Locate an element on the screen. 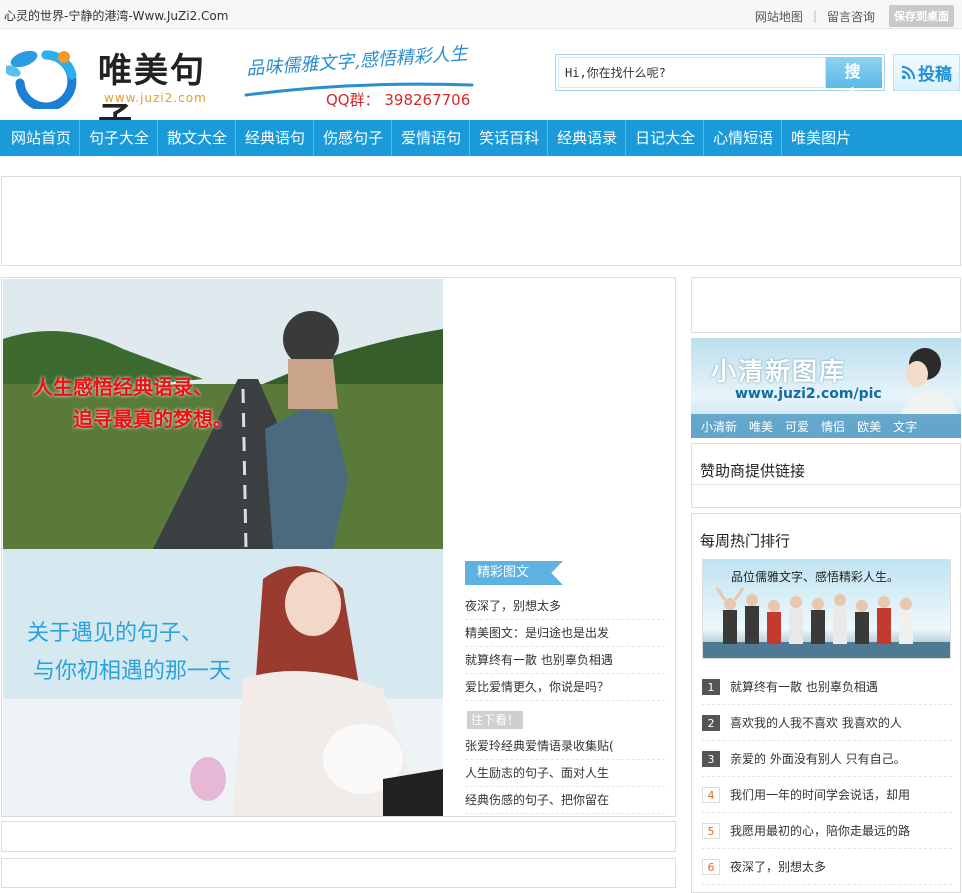  nav-item: 爱情语句 is located at coordinates (431, 138).